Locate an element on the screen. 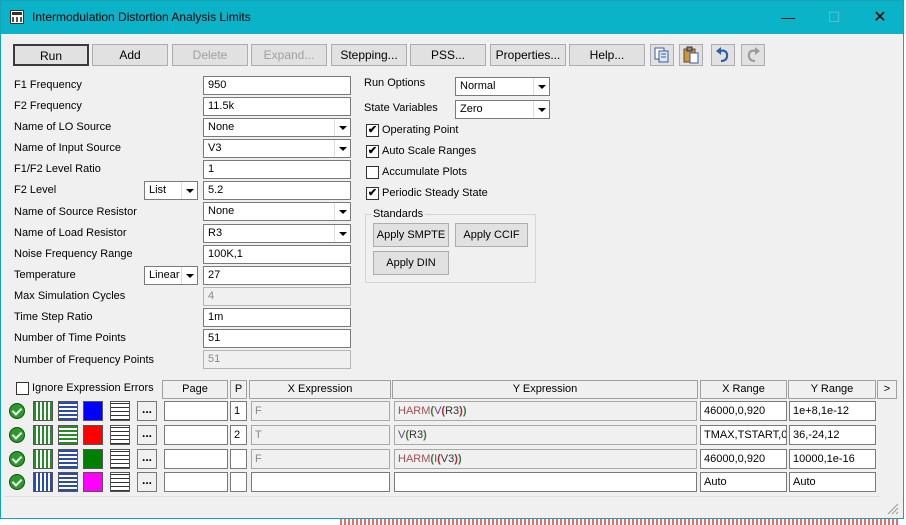 The width and height of the screenshot is (906, 525). ignore-errors-checkbox is located at coordinates (22, 388).